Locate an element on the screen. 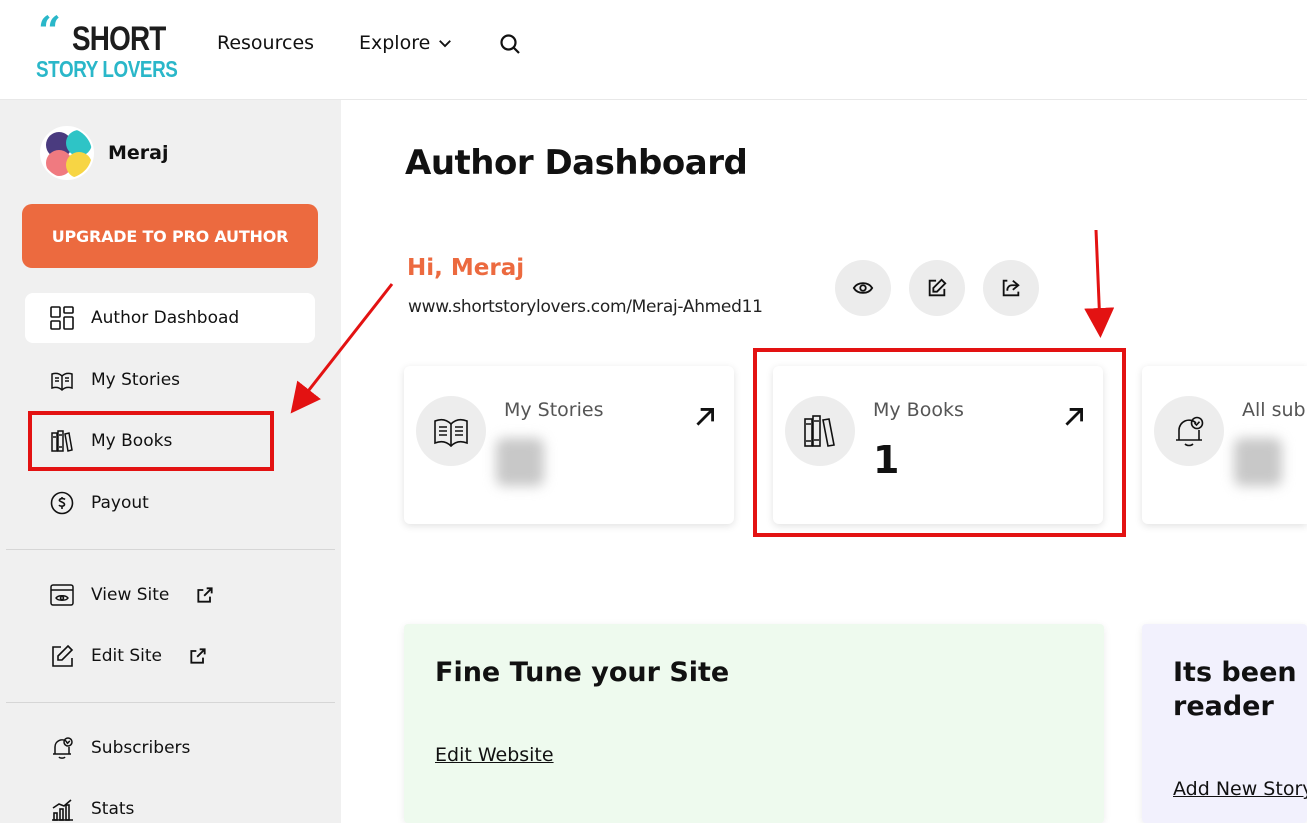 This screenshot has width=1307, height=823. sidebar-item-my-stories: My Stories is located at coordinates (170, 380).